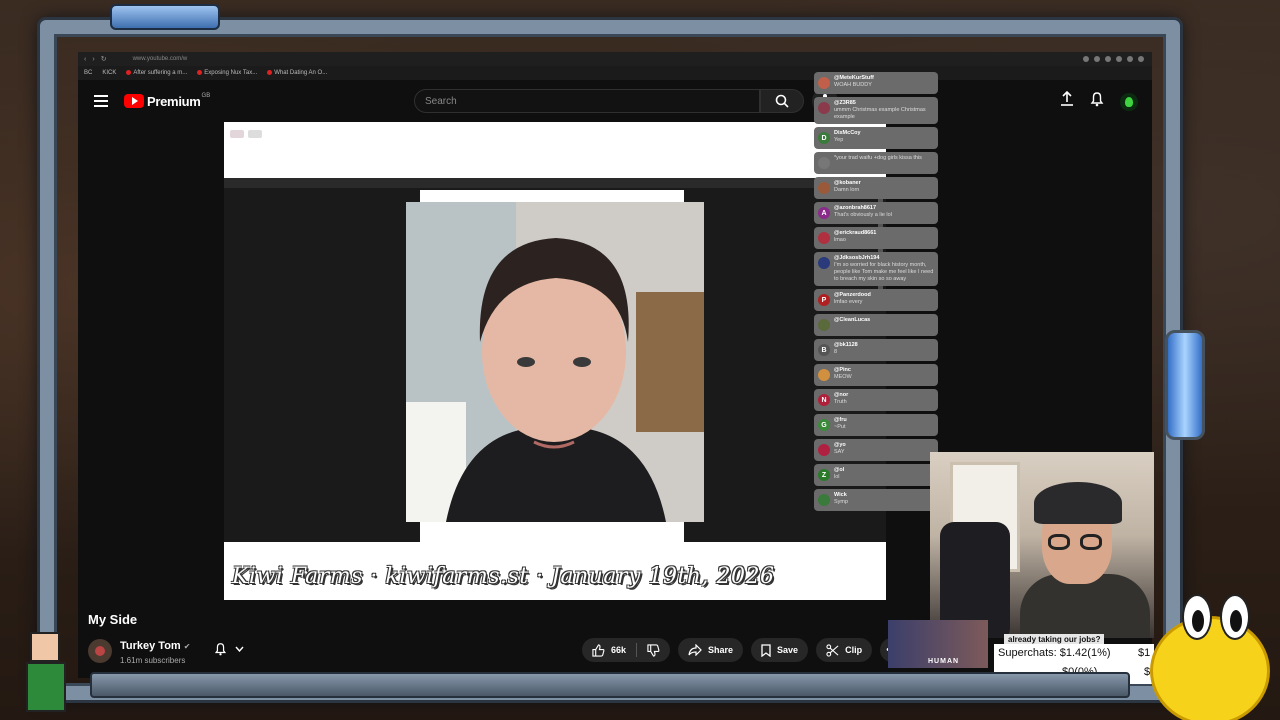 This screenshot has width=1280, height=720. I want to click on chat-text: ummm Christmas example Christmas example, so click(880, 113).